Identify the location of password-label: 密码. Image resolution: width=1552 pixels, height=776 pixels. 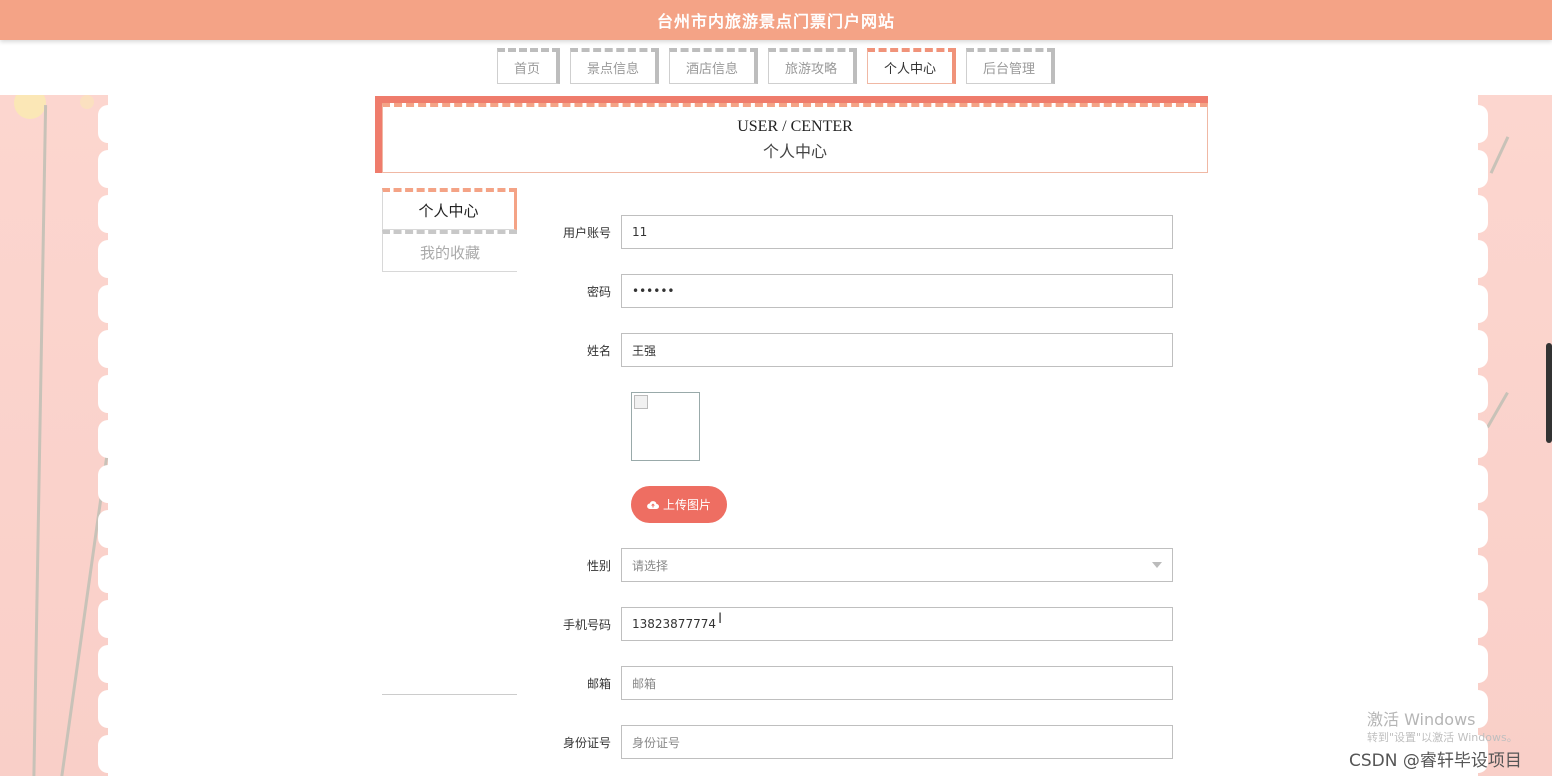
(598, 291).